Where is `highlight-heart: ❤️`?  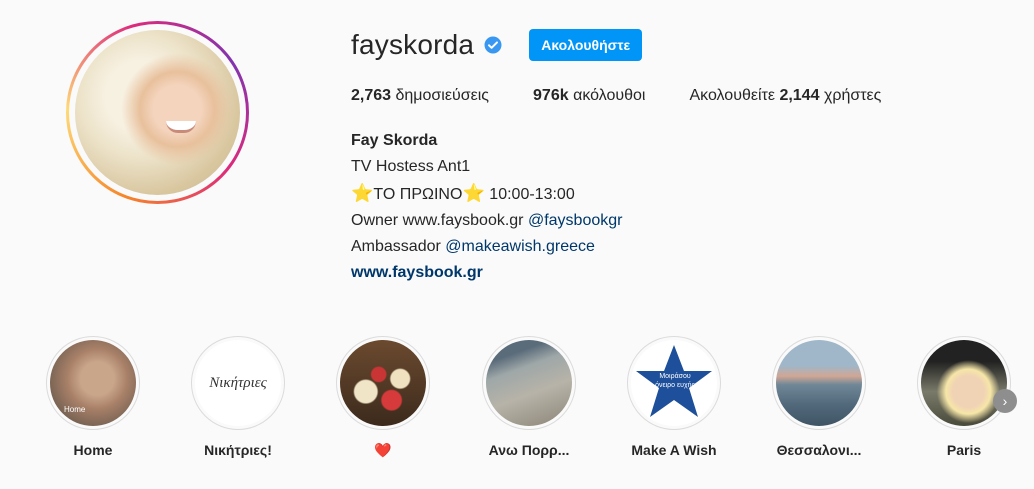 highlight-heart: ❤️ is located at coordinates (383, 397).